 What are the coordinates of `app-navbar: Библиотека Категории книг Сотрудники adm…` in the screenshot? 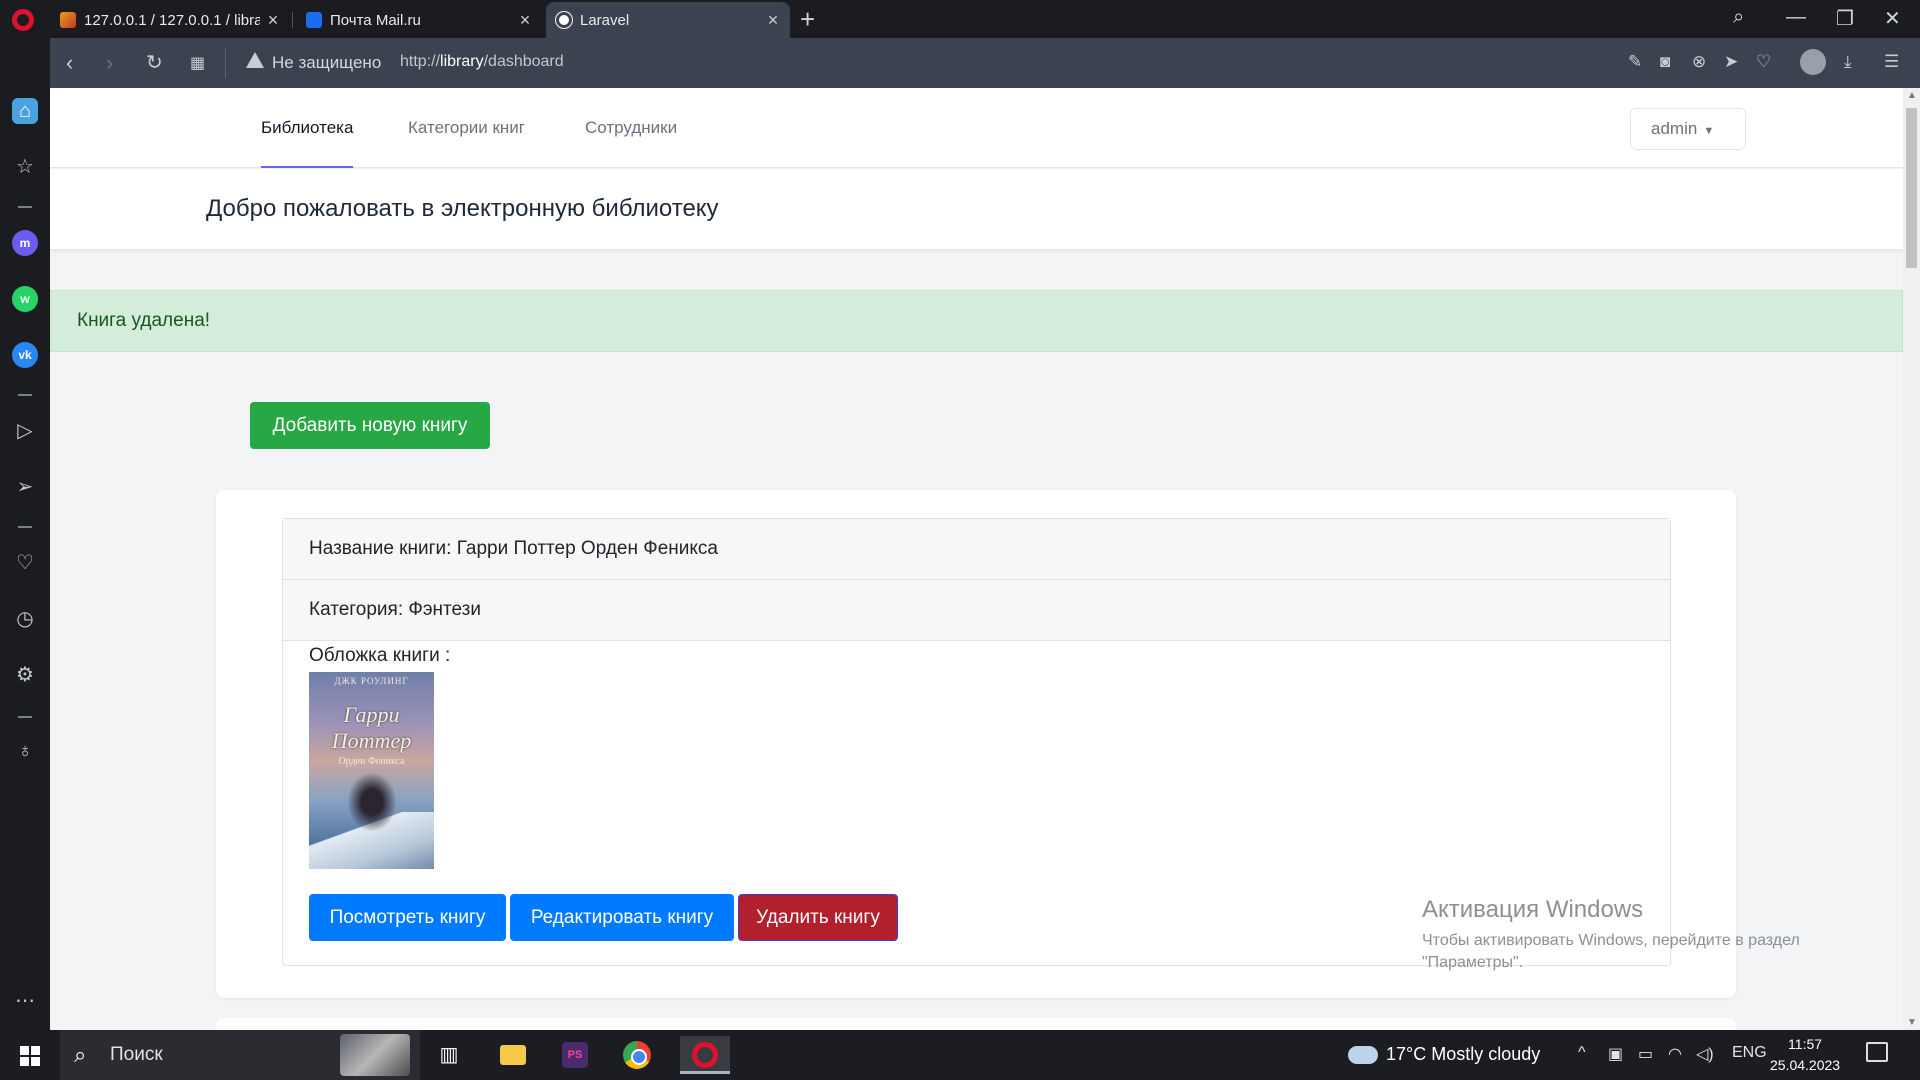 It's located at (976, 128).